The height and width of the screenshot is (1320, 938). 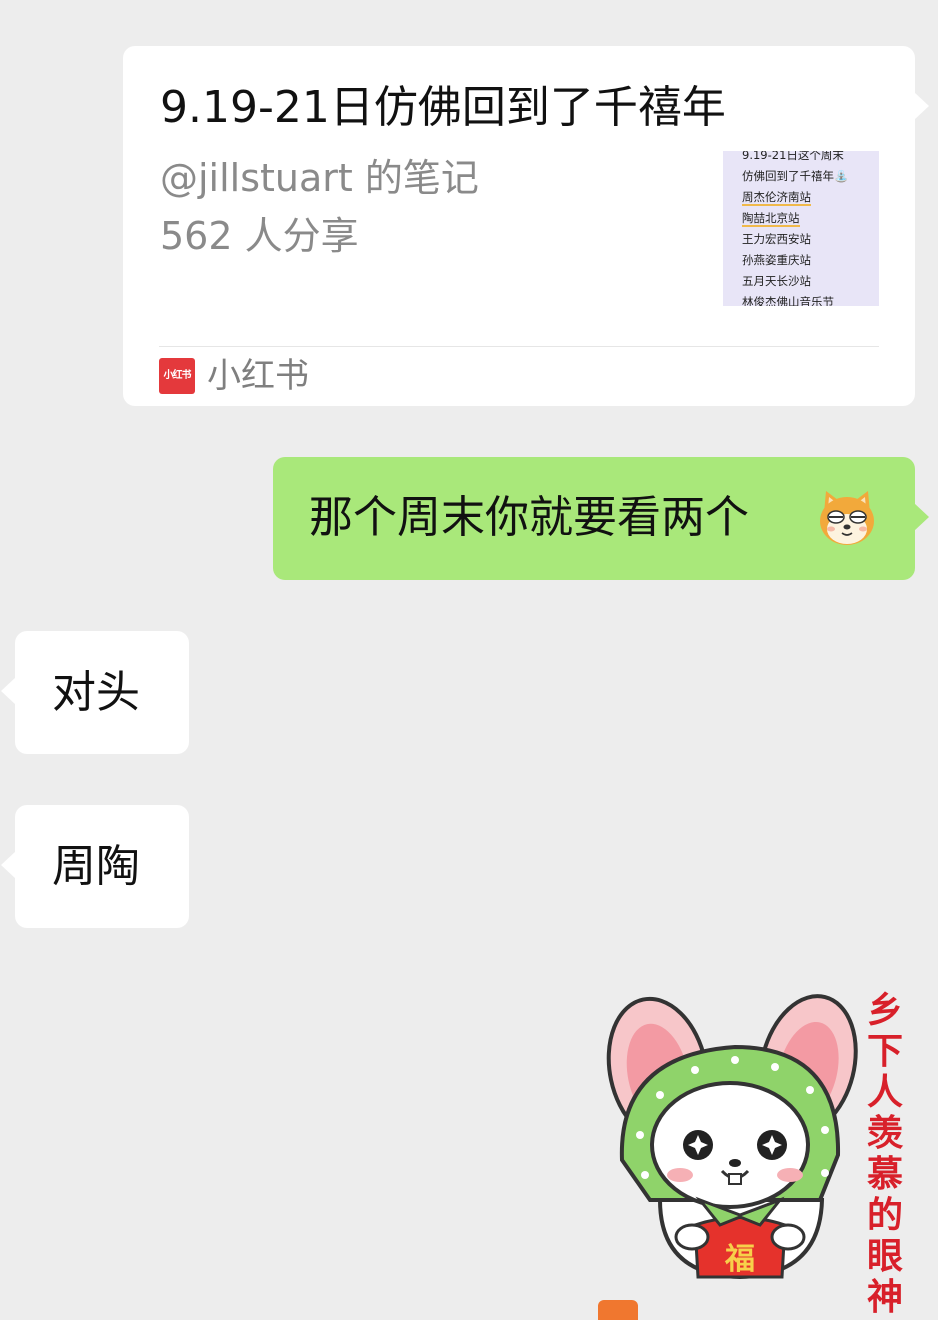 What do you see at coordinates (443, 107) in the screenshot?
I see `card-title: 9.19-21日仿佛回到了千禧年` at bounding box center [443, 107].